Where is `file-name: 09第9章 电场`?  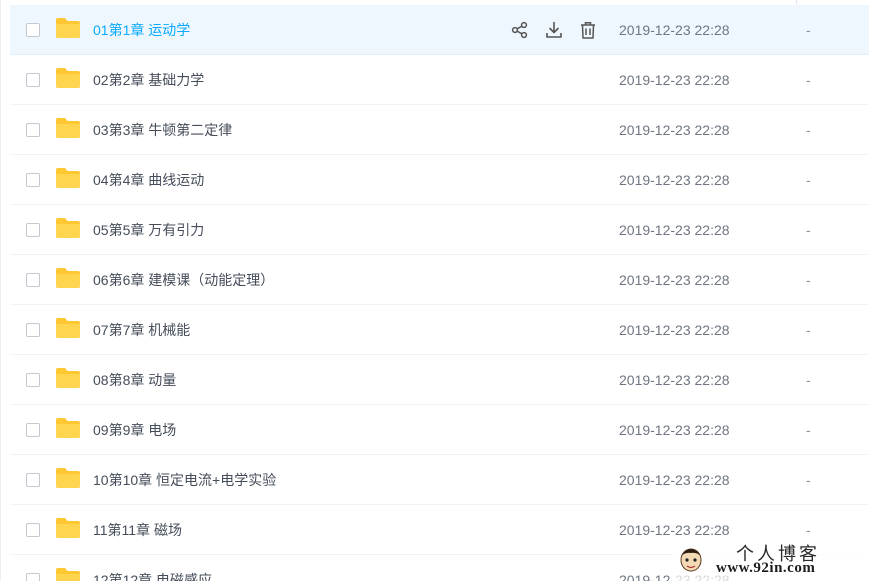 file-name: 09第9章 电场 is located at coordinates (134, 430).